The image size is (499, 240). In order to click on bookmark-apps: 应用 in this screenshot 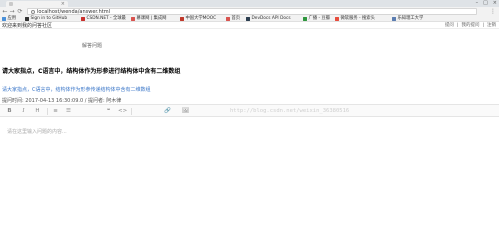, I will do `click(9, 19)`.